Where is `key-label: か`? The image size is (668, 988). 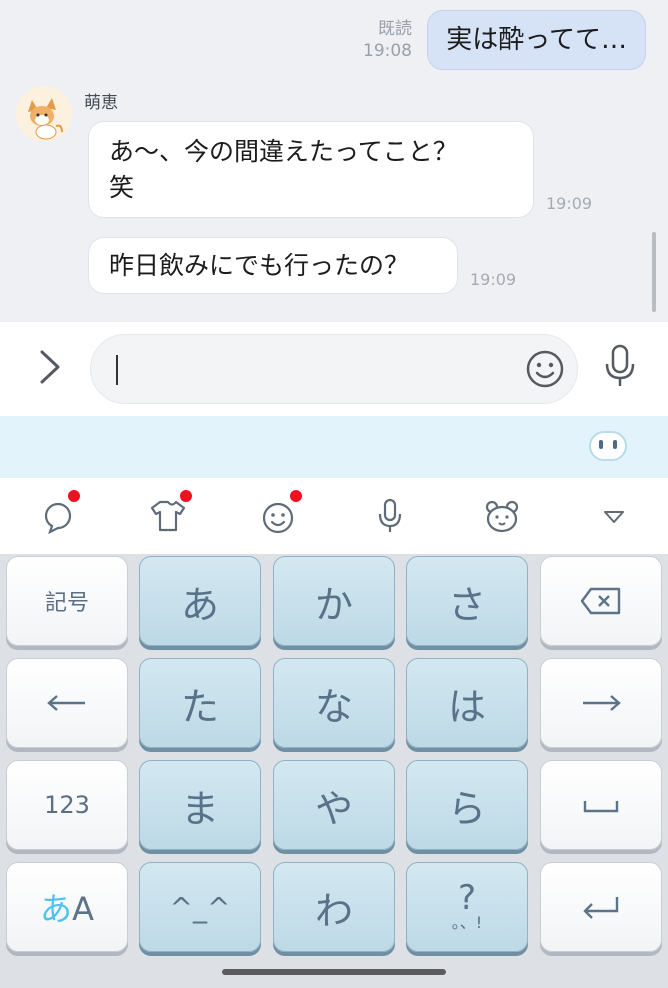 key-label: か is located at coordinates (333, 604).